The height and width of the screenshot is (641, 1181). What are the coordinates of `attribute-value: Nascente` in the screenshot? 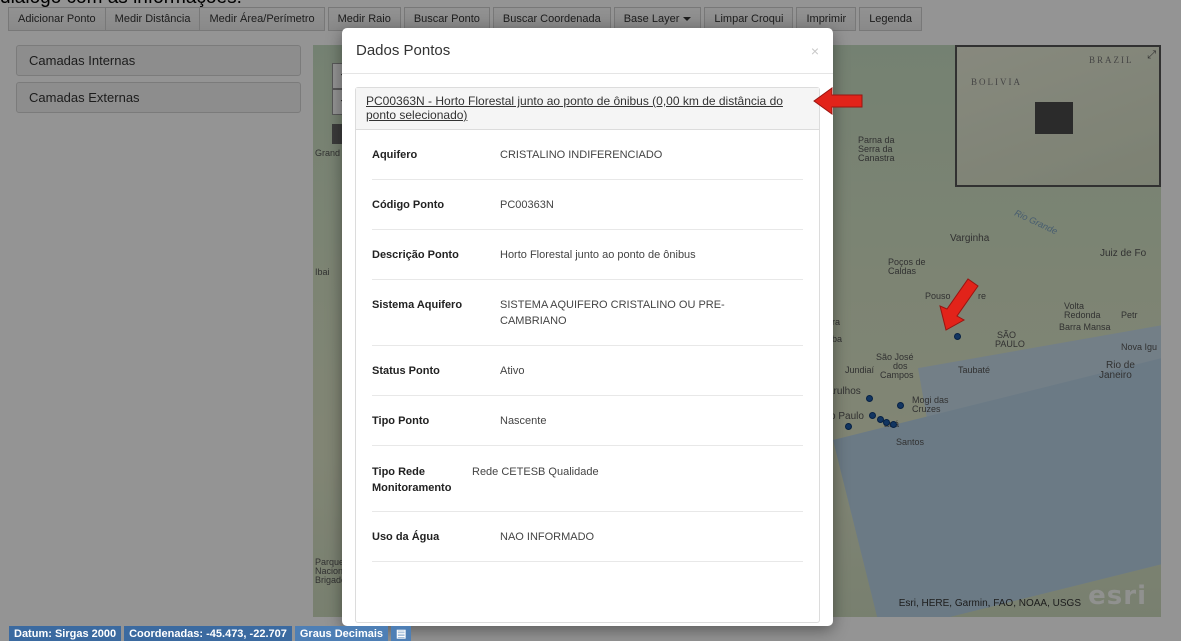 It's located at (523, 421).